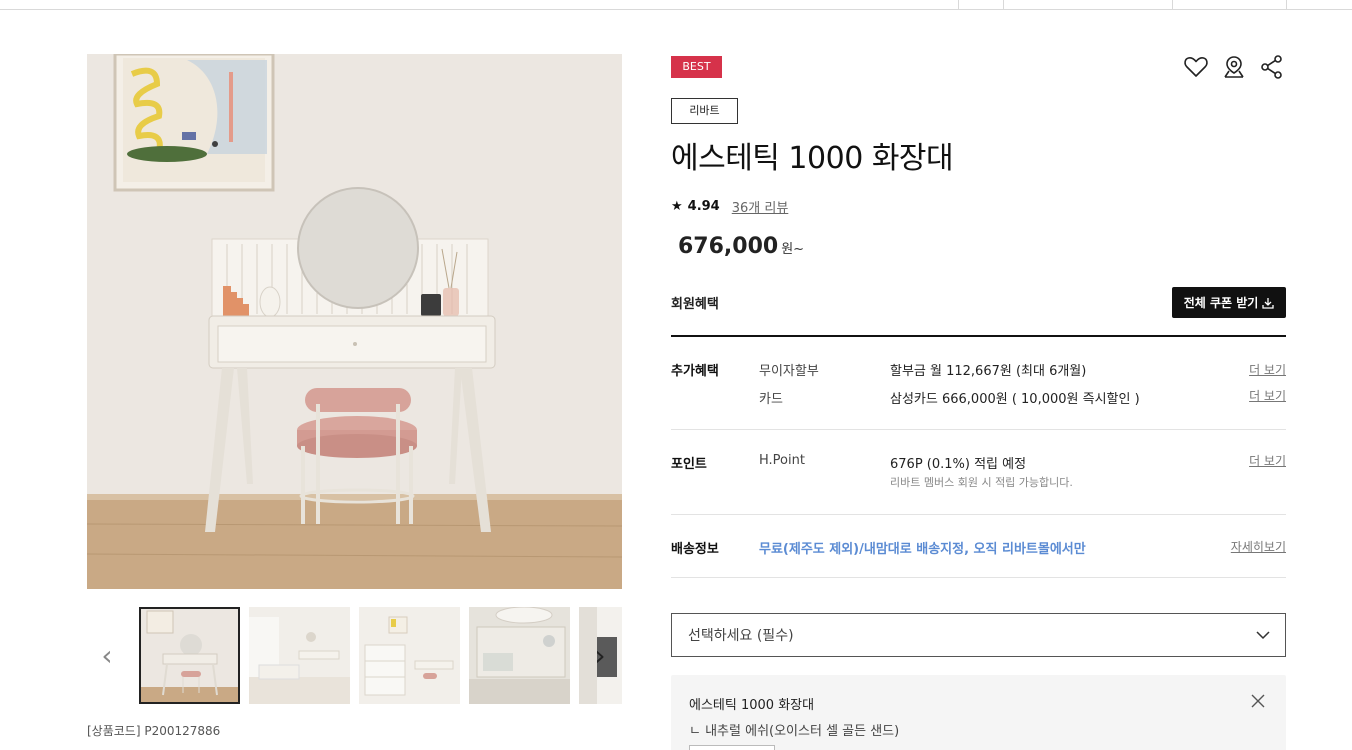 This screenshot has width=1352, height=750. Describe the element at coordinates (741, 636) in the screenshot. I see `option-select-placeholder: 선택하세요 (필수)` at that location.